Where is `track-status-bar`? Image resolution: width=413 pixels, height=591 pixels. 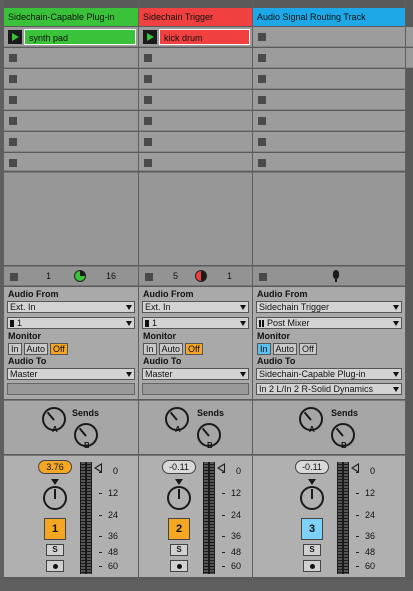
track-status-bar is located at coordinates (329, 276).